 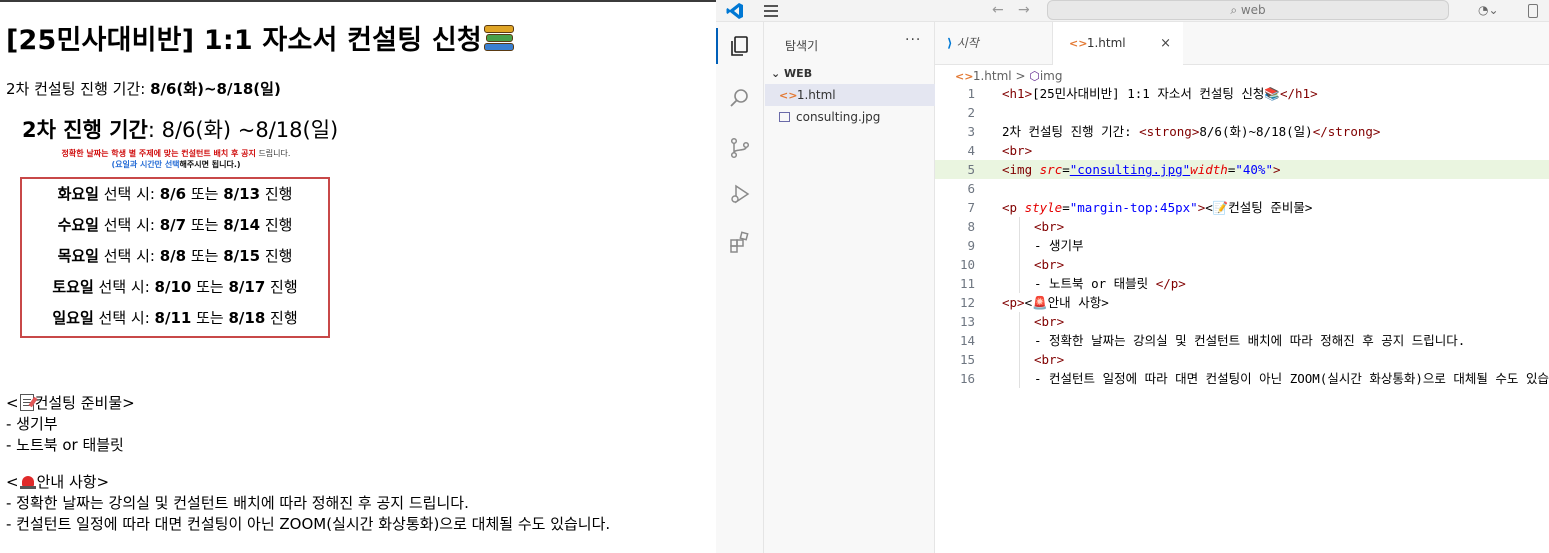 What do you see at coordinates (1049, 226) in the screenshot?
I see `code-token: <br>` at bounding box center [1049, 226].